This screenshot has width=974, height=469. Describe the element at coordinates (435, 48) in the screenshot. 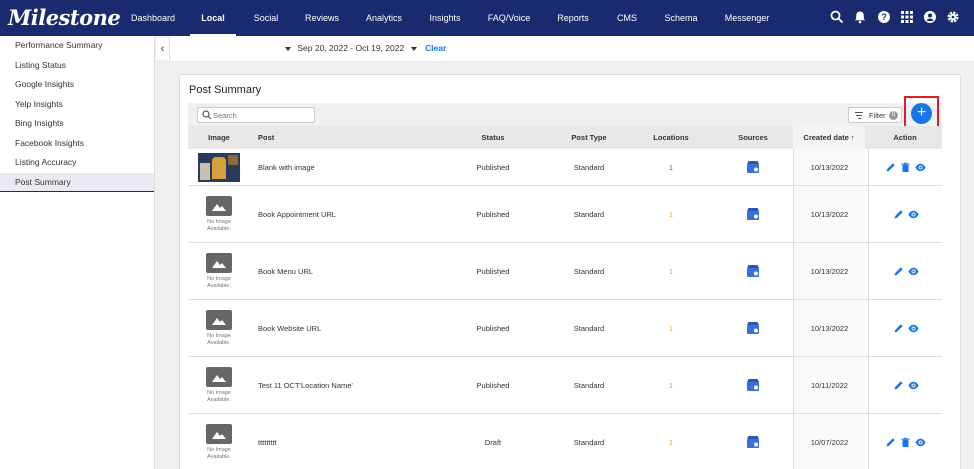

I see `clear-date-link: Clear` at that location.